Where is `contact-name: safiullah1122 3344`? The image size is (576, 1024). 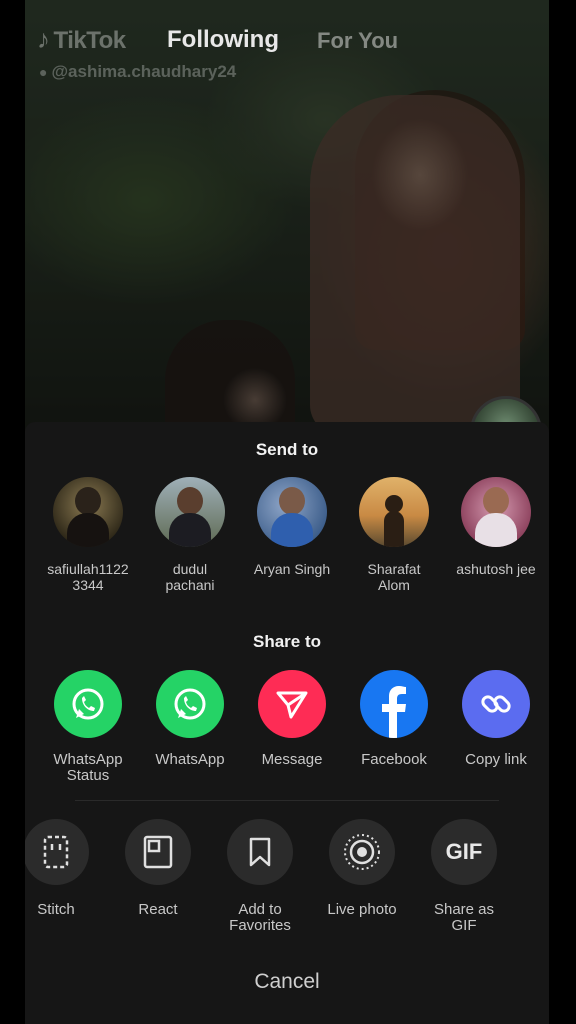
contact-name: safiullah1122 3344 is located at coordinates (88, 577).